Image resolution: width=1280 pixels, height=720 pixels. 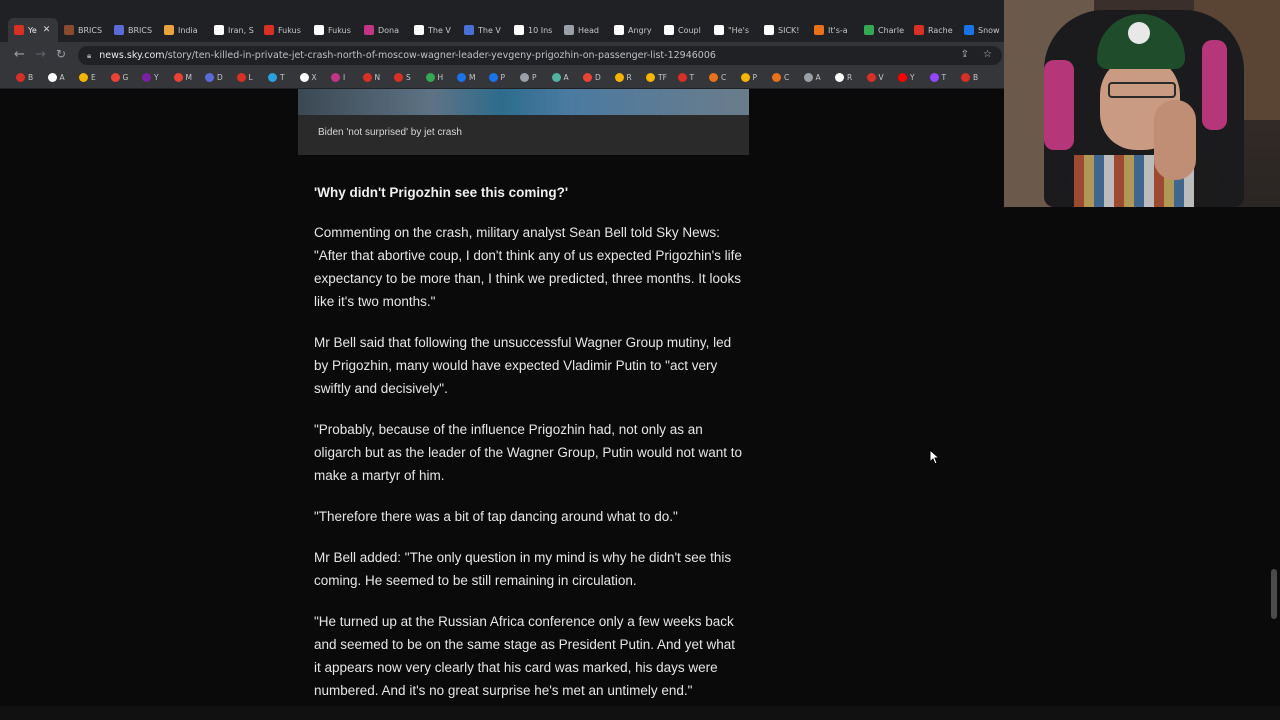 I want to click on tab-label: SICK!, so click(x=789, y=30).